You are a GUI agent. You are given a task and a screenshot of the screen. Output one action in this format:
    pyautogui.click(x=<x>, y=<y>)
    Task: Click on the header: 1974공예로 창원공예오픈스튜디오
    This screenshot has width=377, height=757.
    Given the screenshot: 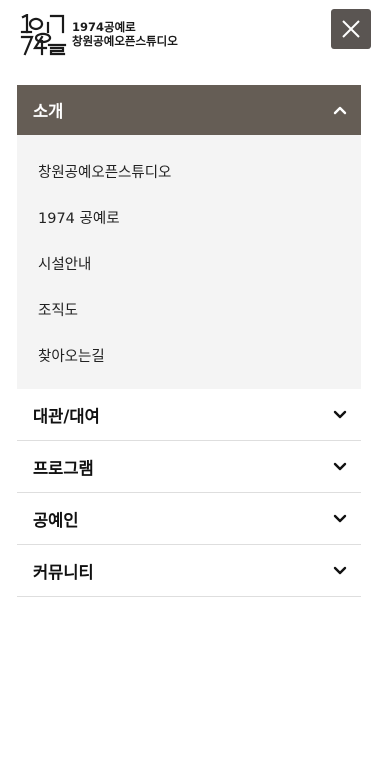 What is the action you would take?
    pyautogui.click(x=188, y=42)
    